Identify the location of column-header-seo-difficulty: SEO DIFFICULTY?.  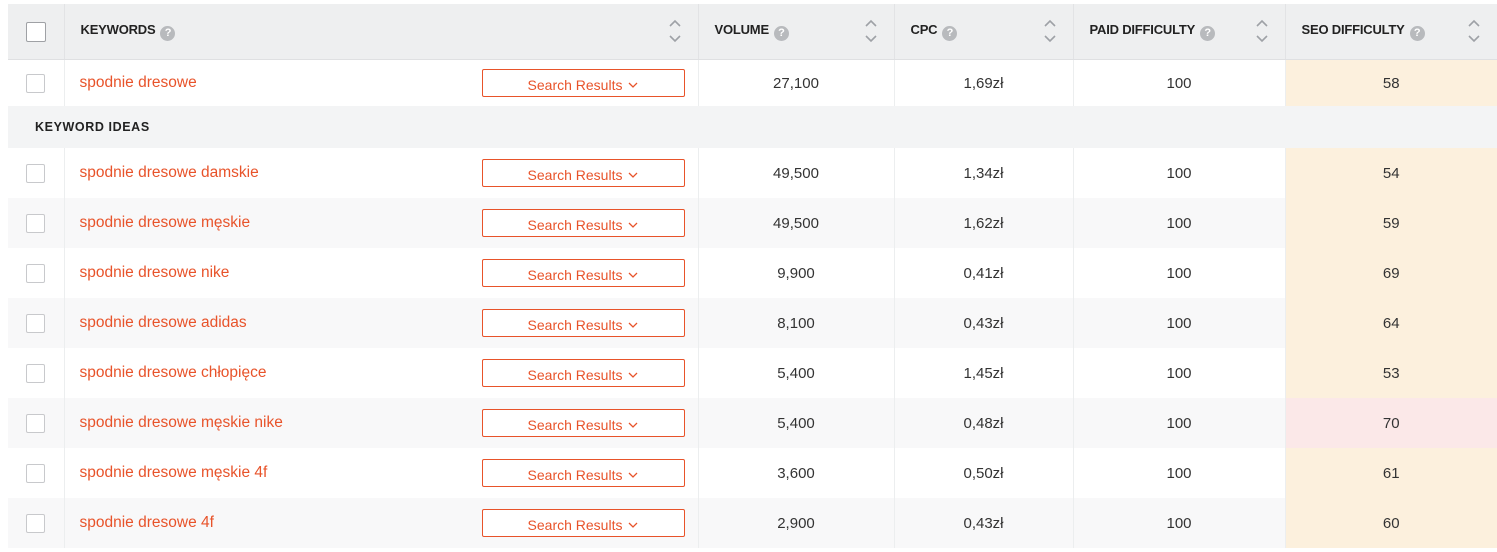
(1391, 32).